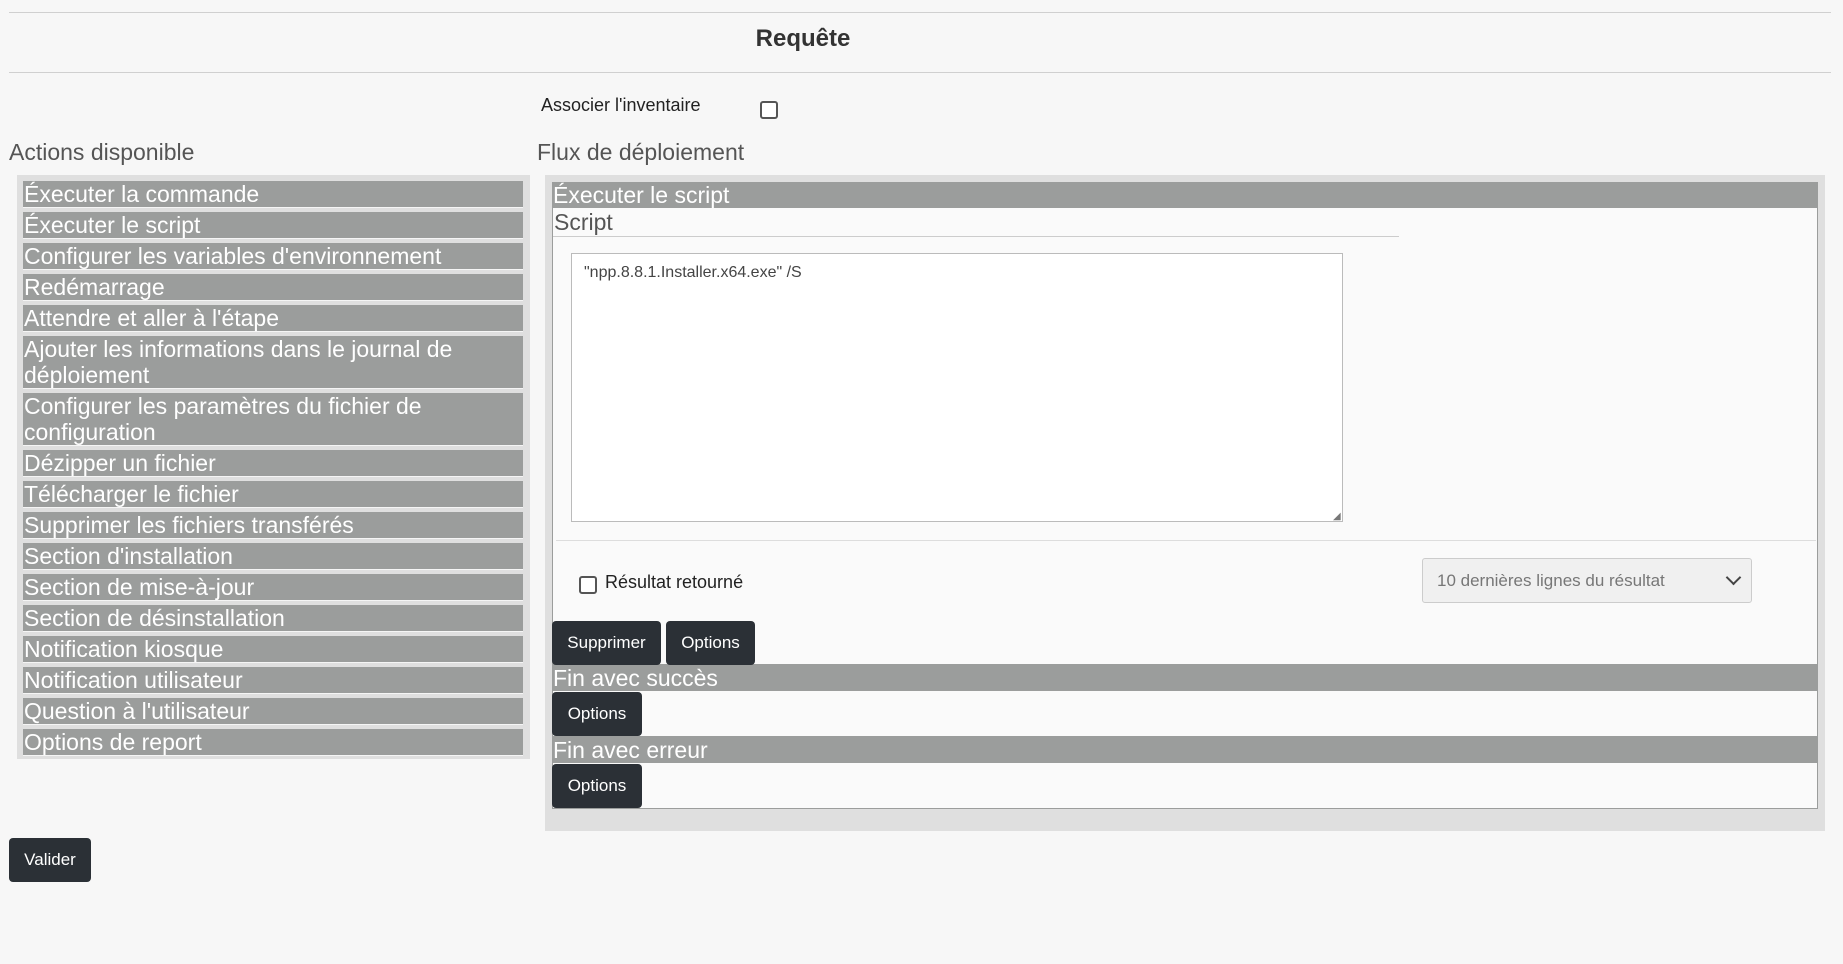 The width and height of the screenshot is (1843, 964). I want to click on associate-inventory-label: Associer l'inventaire, so click(621, 105).